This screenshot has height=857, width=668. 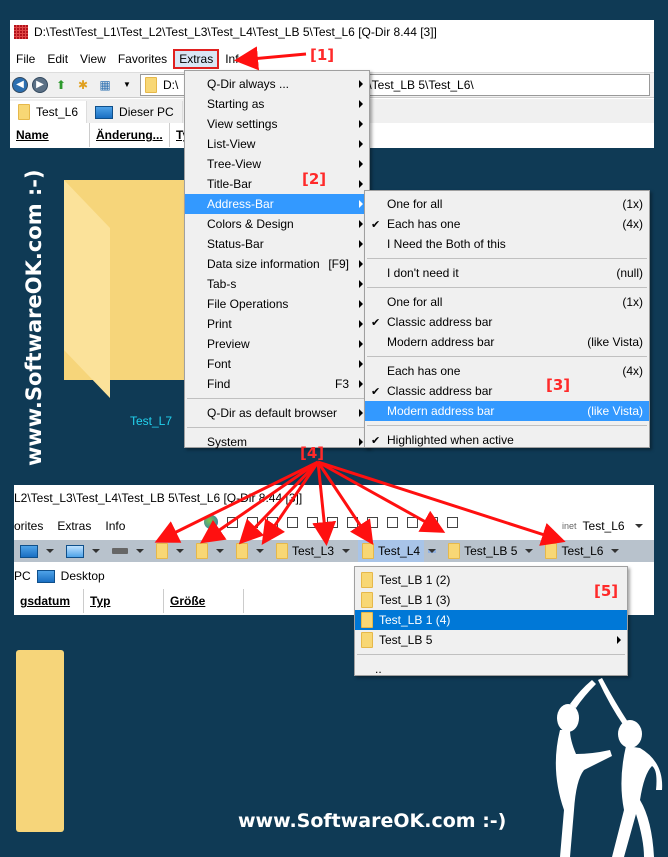 What do you see at coordinates (507, 273) in the screenshot?
I see `submenu-item-dont-need: I don't need it (null)` at bounding box center [507, 273].